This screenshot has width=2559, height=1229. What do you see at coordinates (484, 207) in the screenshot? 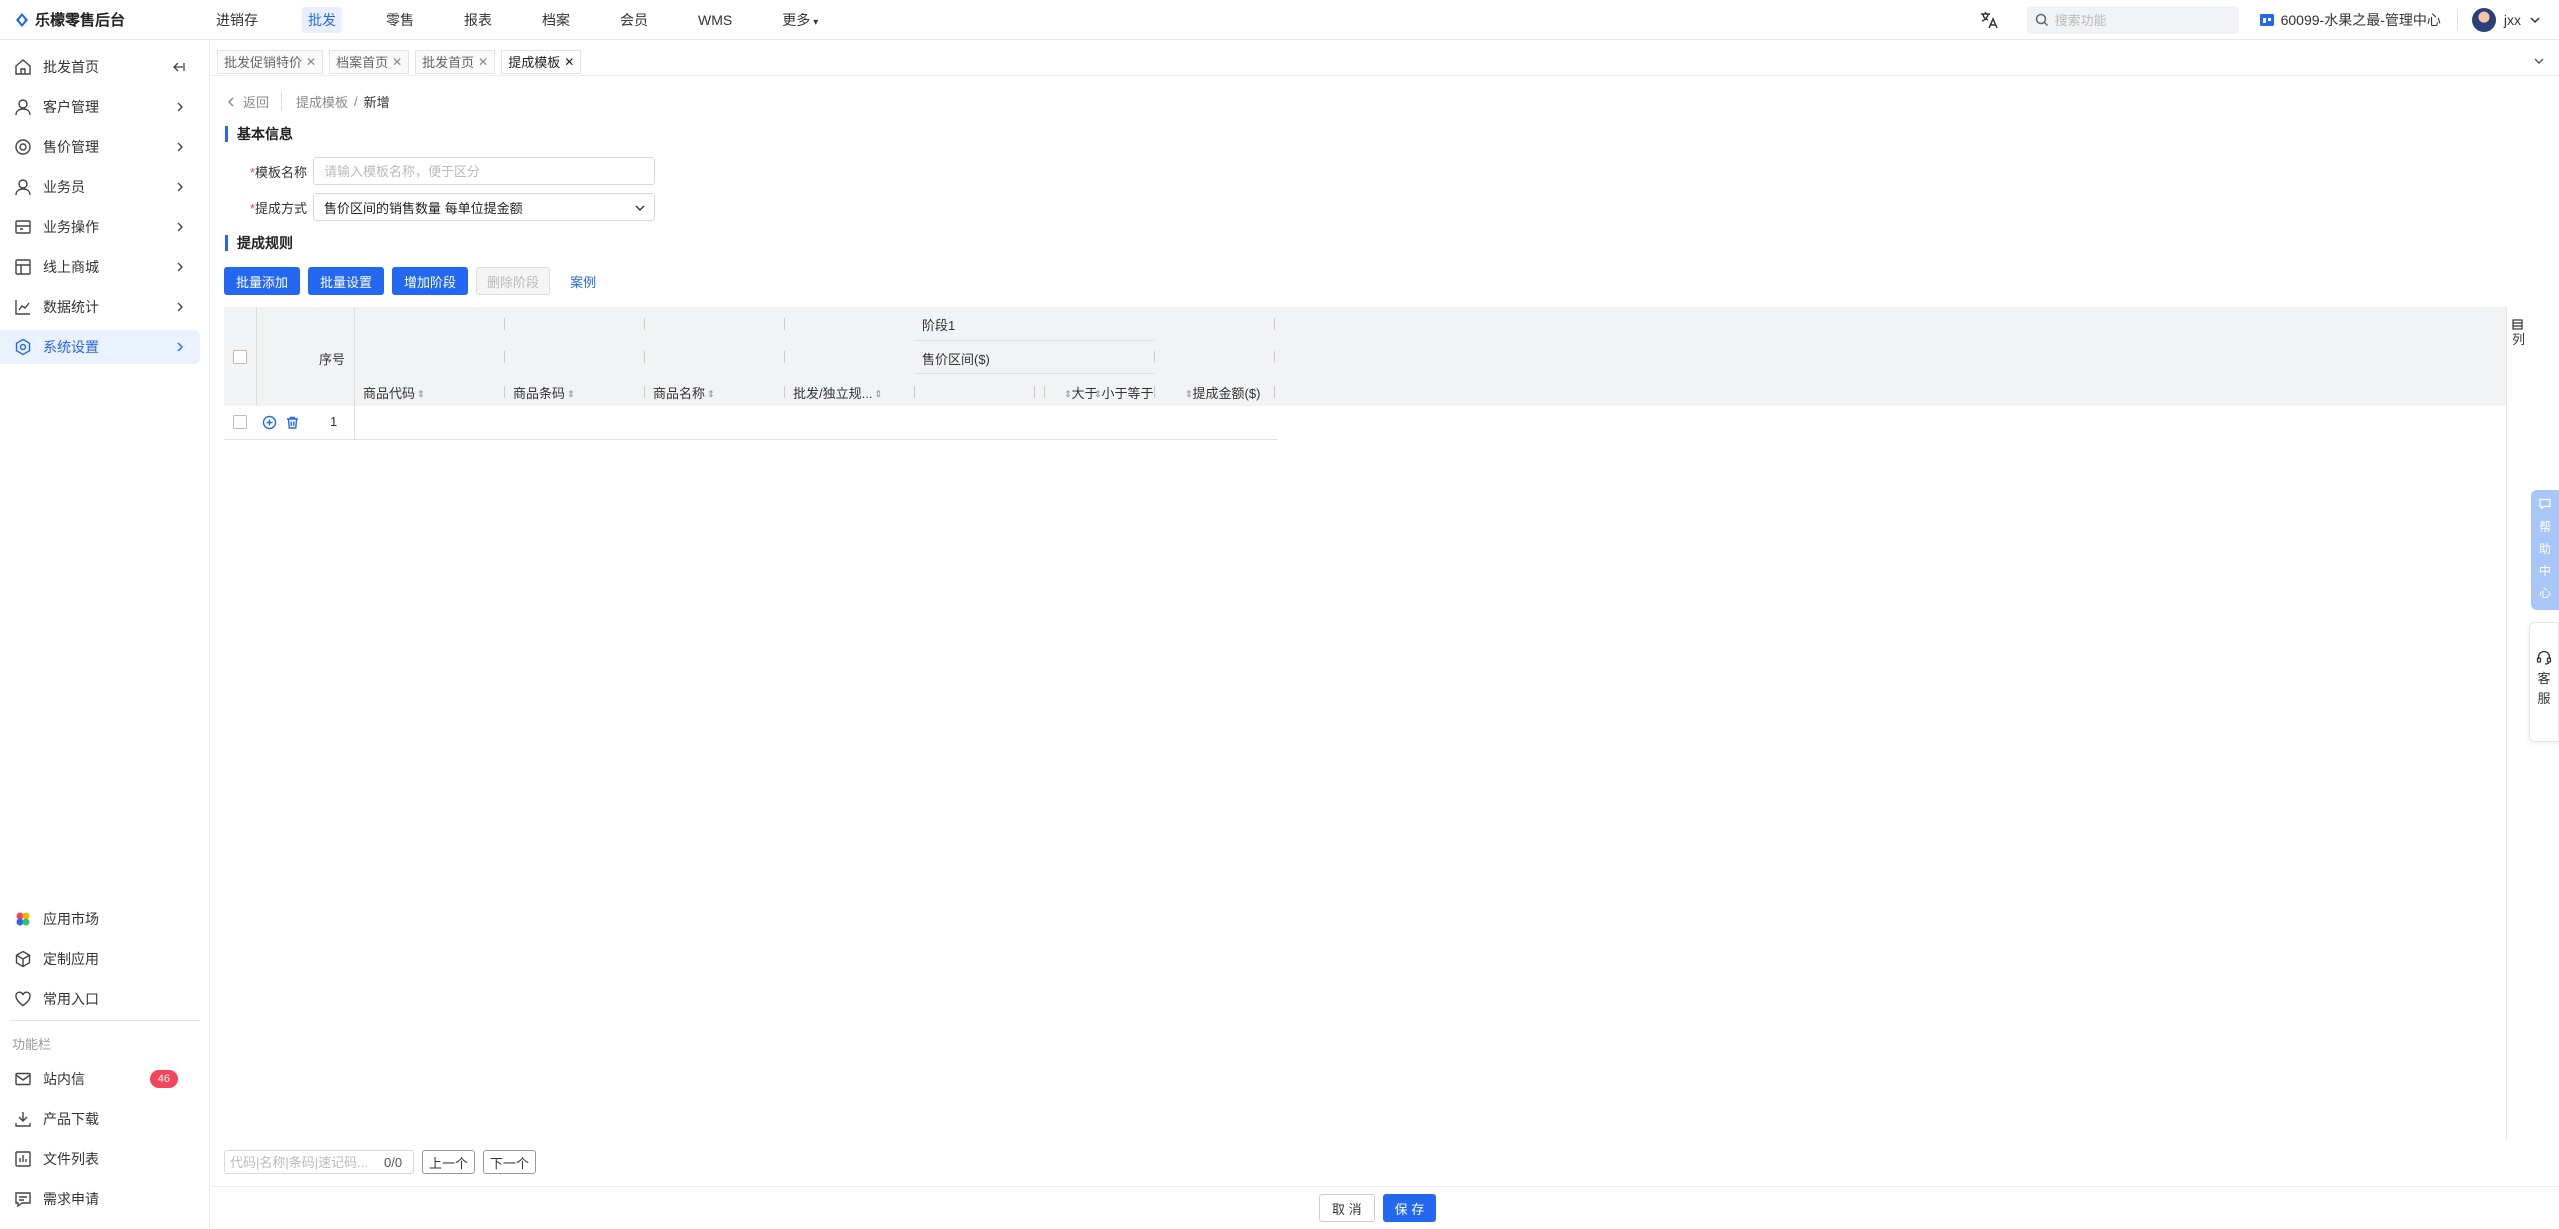
I see `commission-method-select: 售价区间的销售数量 每单位提金额` at bounding box center [484, 207].